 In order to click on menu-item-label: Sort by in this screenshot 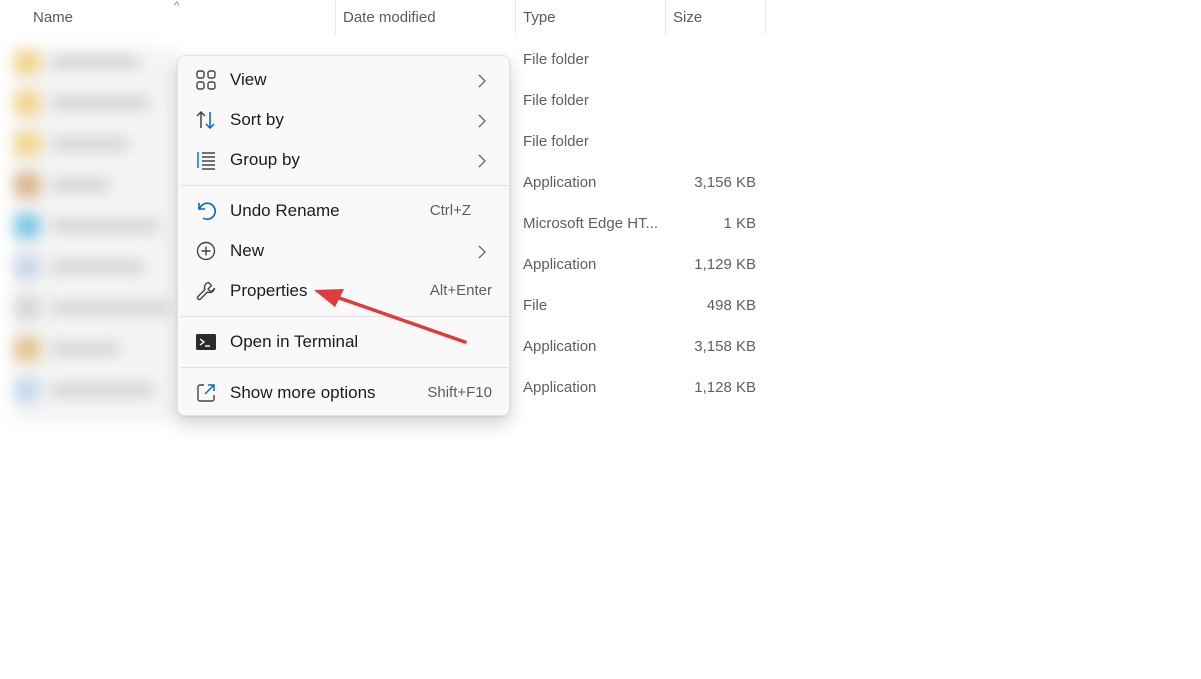, I will do `click(257, 119)`.